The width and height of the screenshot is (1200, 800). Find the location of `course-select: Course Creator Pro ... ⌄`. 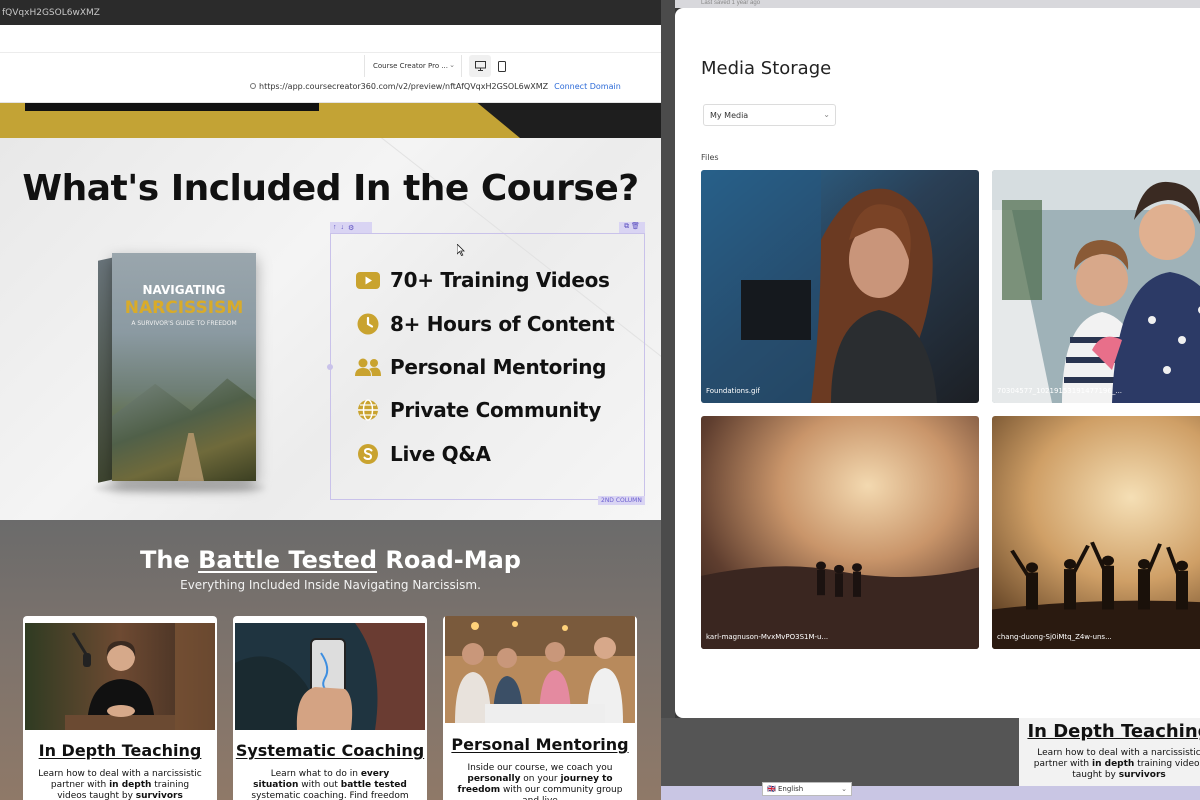

course-select: Course Creator Pro ... ⌄ is located at coordinates (413, 66).